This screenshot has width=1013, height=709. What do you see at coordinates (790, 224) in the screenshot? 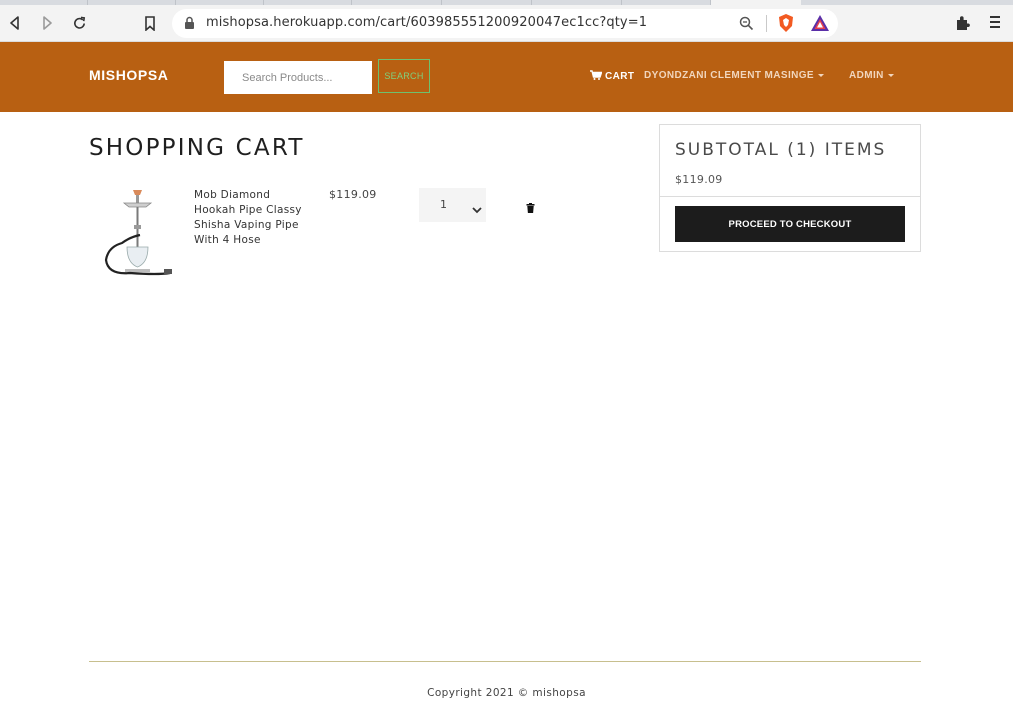
I see `proceed-to-checkout-button: PROCEED TO CHECKOUT` at bounding box center [790, 224].